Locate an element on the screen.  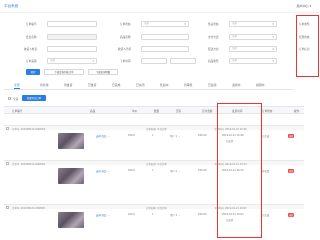
tab-all: 全部 is located at coordinates (17, 86).